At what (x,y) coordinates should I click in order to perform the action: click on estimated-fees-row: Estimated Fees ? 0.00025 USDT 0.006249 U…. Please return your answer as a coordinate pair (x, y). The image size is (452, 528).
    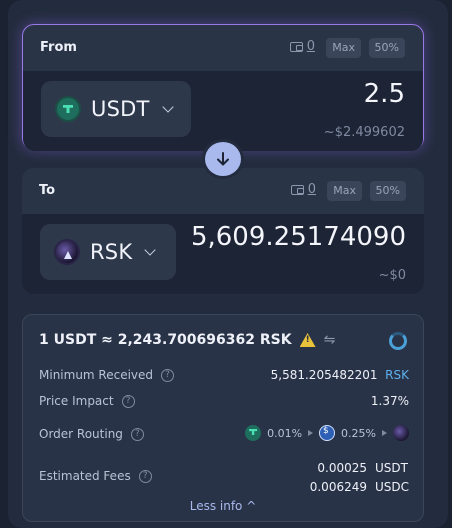
    Looking at the image, I should click on (224, 477).